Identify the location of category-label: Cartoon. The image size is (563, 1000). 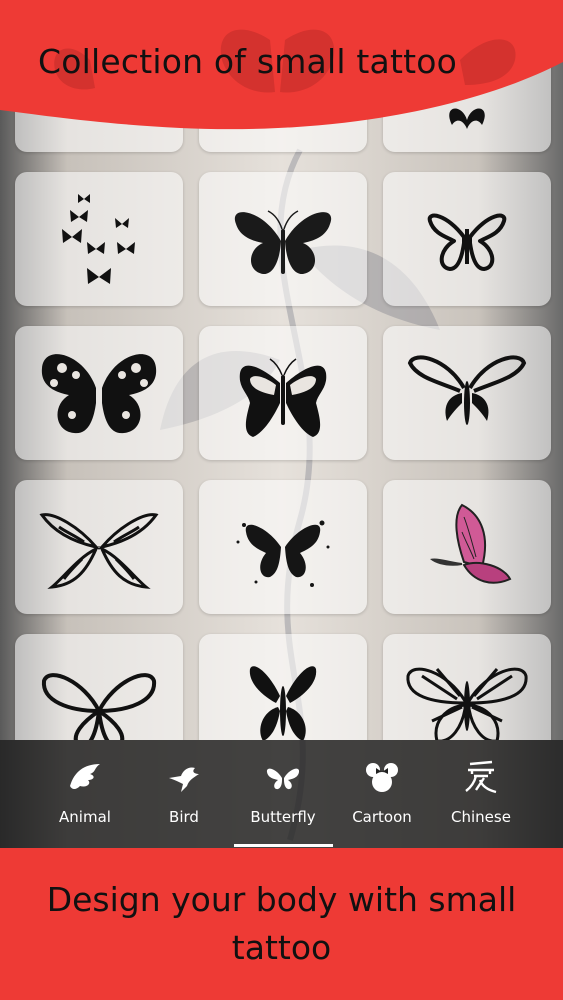
(382, 817).